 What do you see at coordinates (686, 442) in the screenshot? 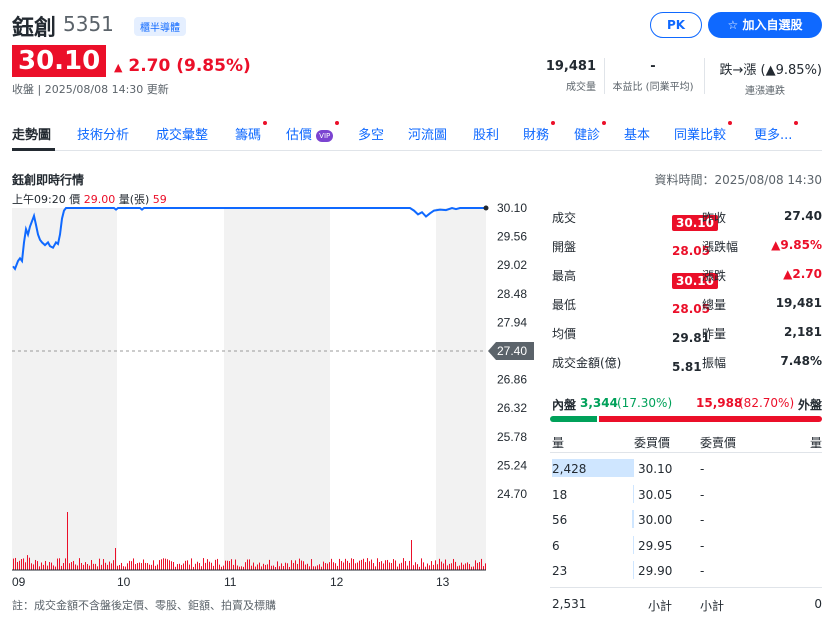
I see `orderbook-header: 量 委買價 委賣價 量` at bounding box center [686, 442].